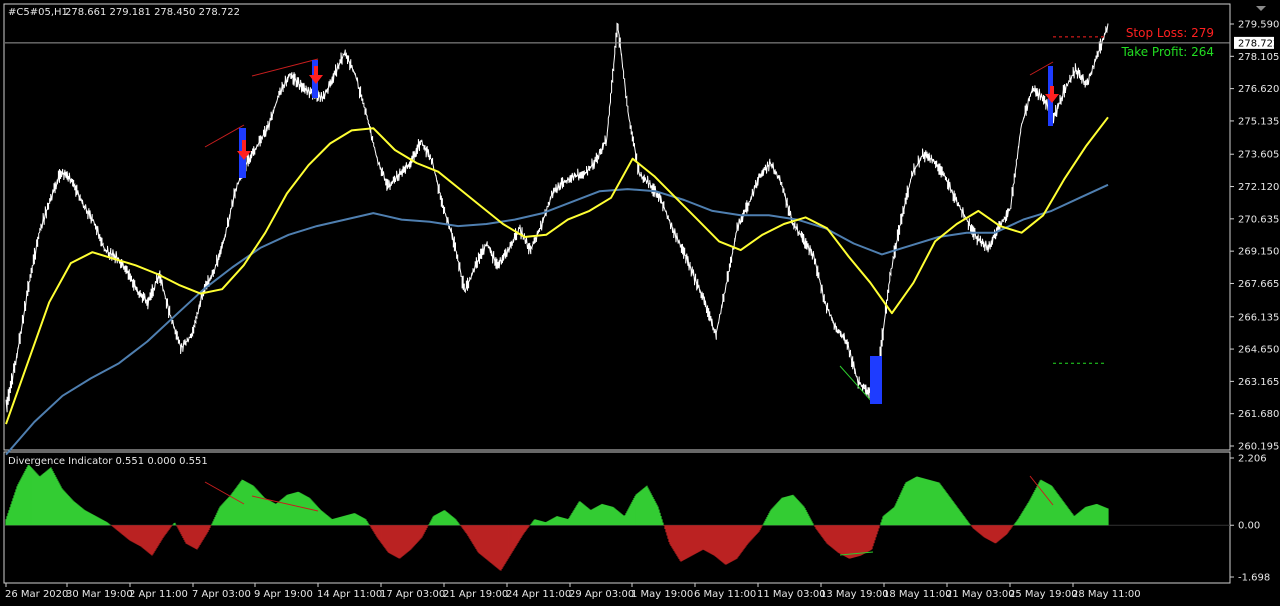 The width and height of the screenshot is (1280, 606). What do you see at coordinates (725, 594) in the screenshot?
I see `x-tick-label: 6 May 11:00` at bounding box center [725, 594].